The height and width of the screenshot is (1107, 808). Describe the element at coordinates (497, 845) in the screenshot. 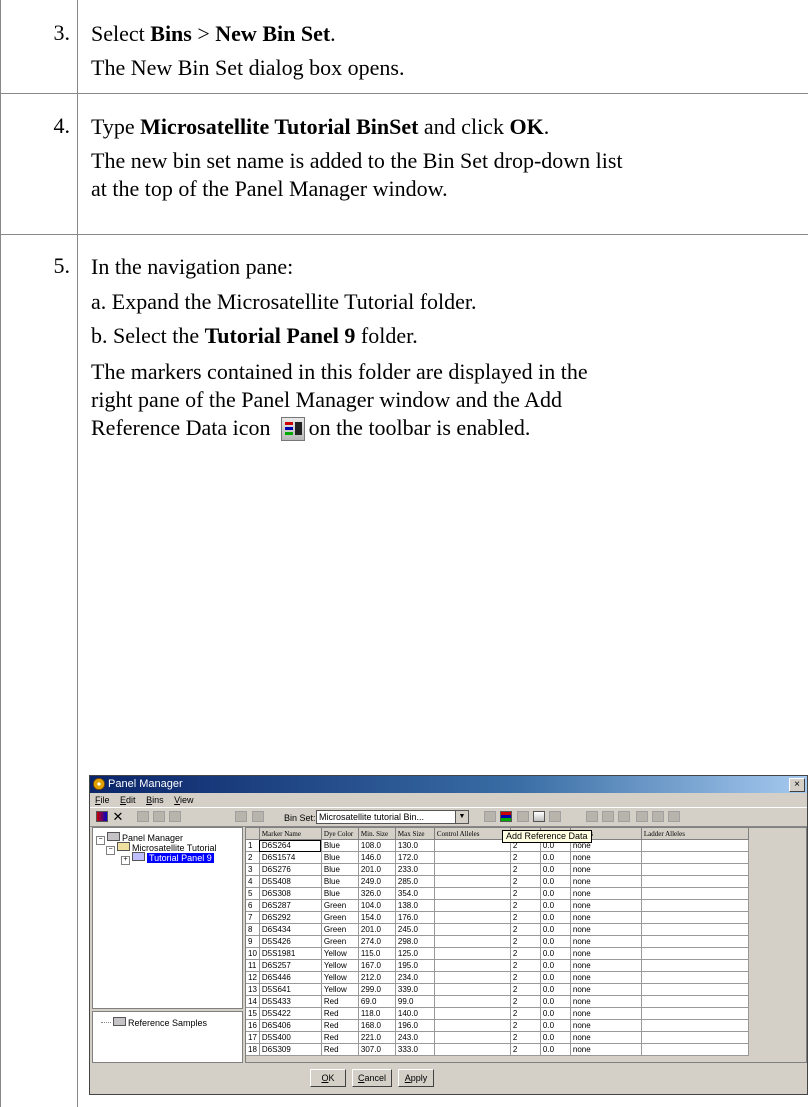

I see `table-row: 1 D6S264 Blue 108.0 130.0 2 0.0 none` at that location.